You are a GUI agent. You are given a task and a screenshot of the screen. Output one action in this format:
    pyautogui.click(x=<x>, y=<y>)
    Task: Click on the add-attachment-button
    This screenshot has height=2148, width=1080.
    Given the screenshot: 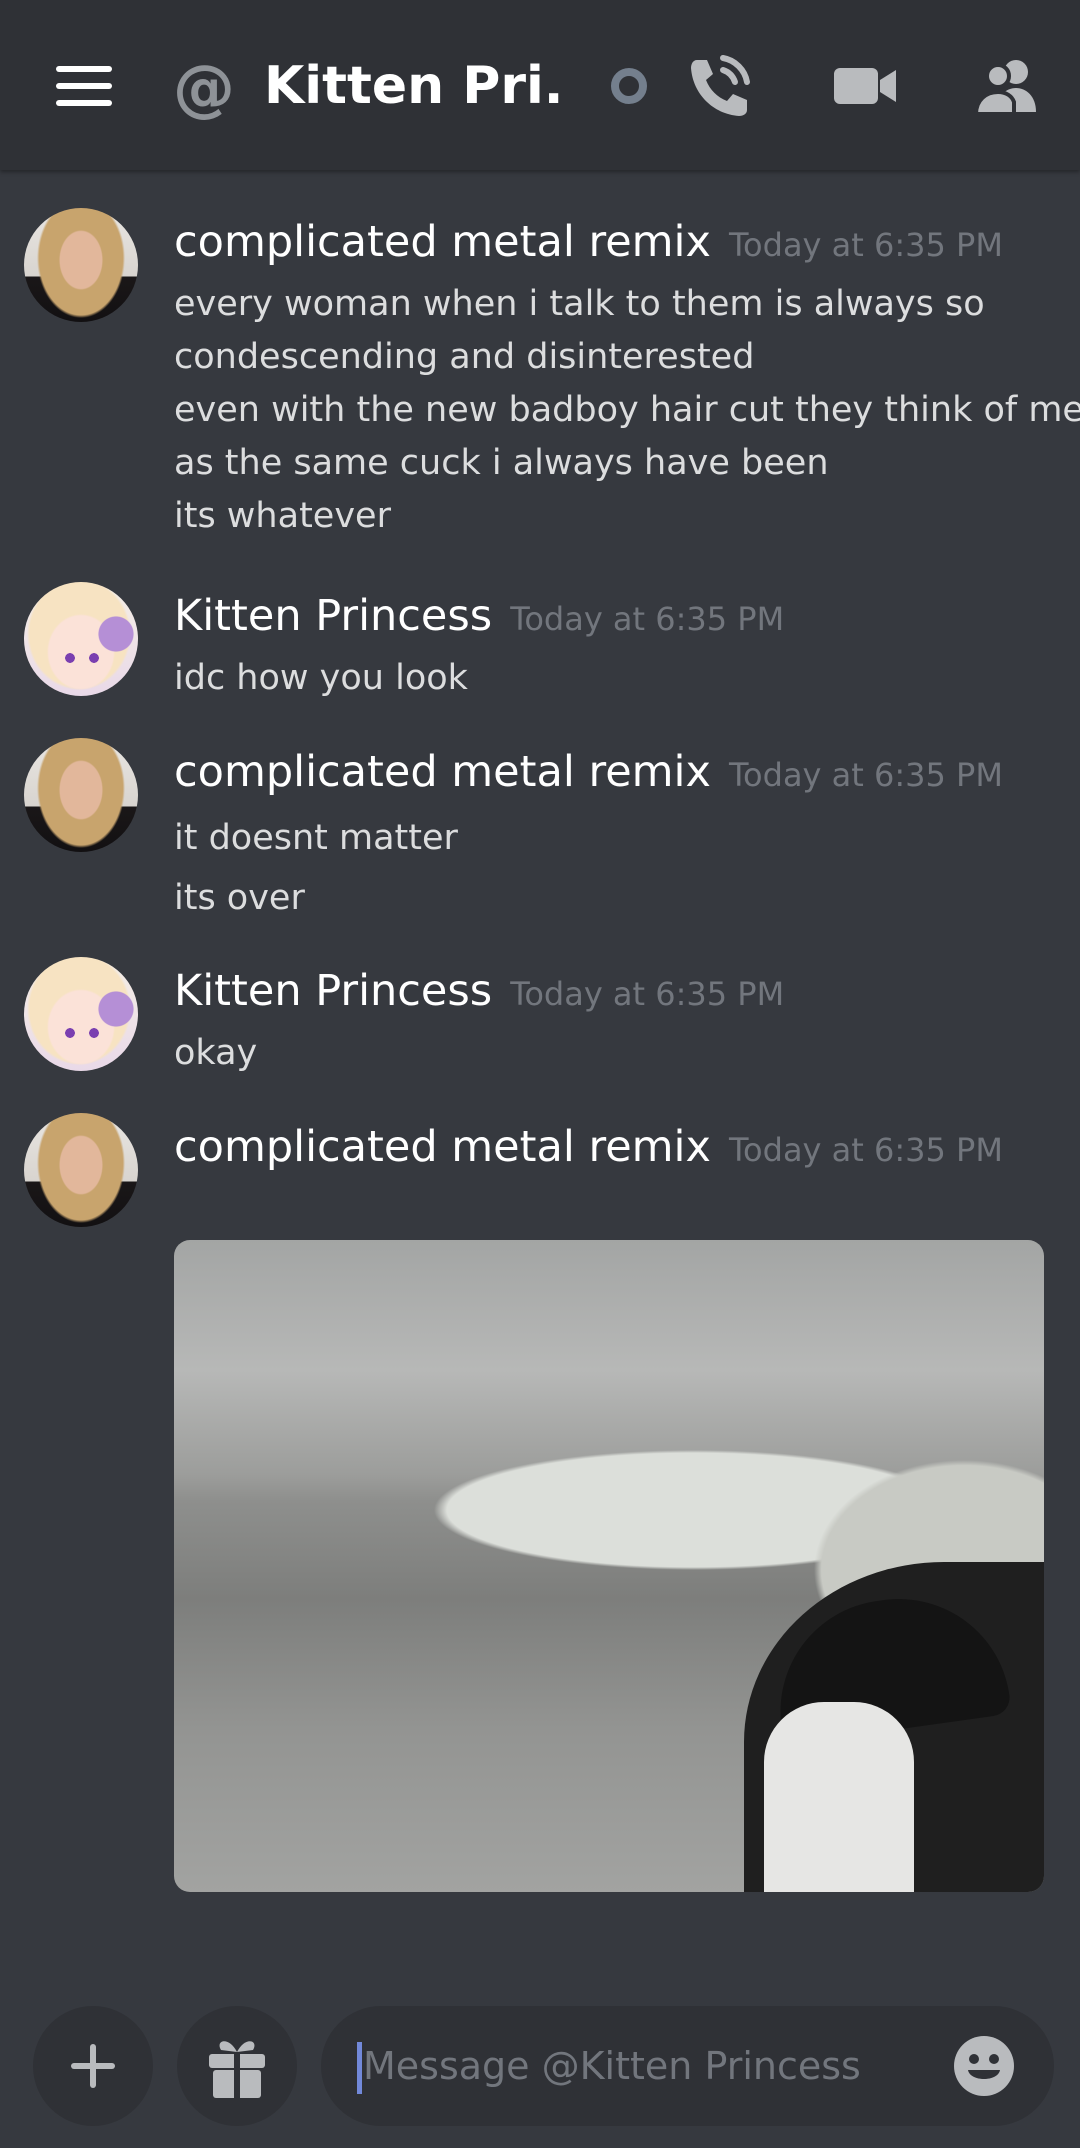 What is the action you would take?
    pyautogui.click(x=93, y=2066)
    